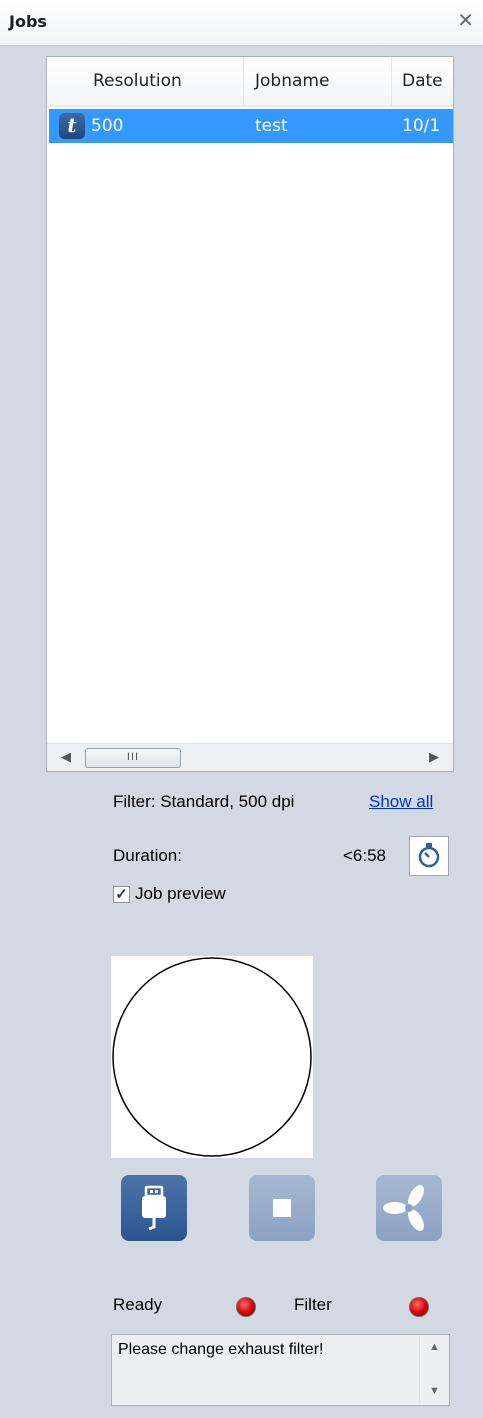  Describe the element at coordinates (133, 758) in the screenshot. I see `scroll-thumb: III` at that location.